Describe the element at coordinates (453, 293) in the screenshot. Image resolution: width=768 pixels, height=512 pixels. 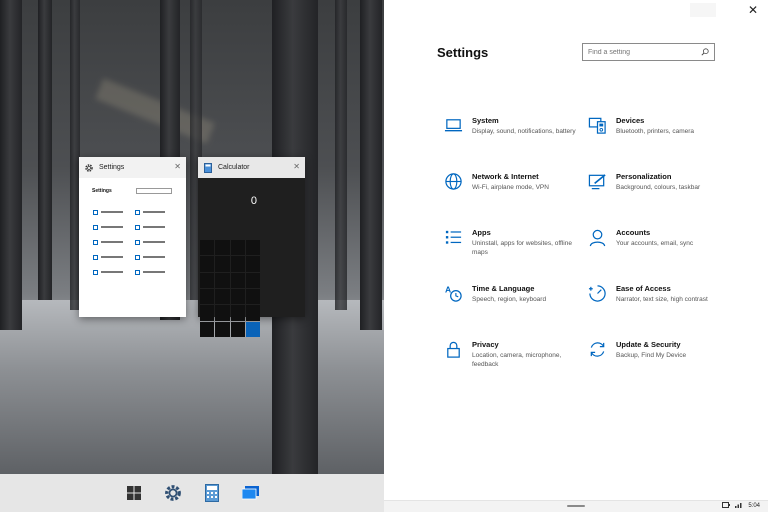
I see `time-language-icon: A` at that location.